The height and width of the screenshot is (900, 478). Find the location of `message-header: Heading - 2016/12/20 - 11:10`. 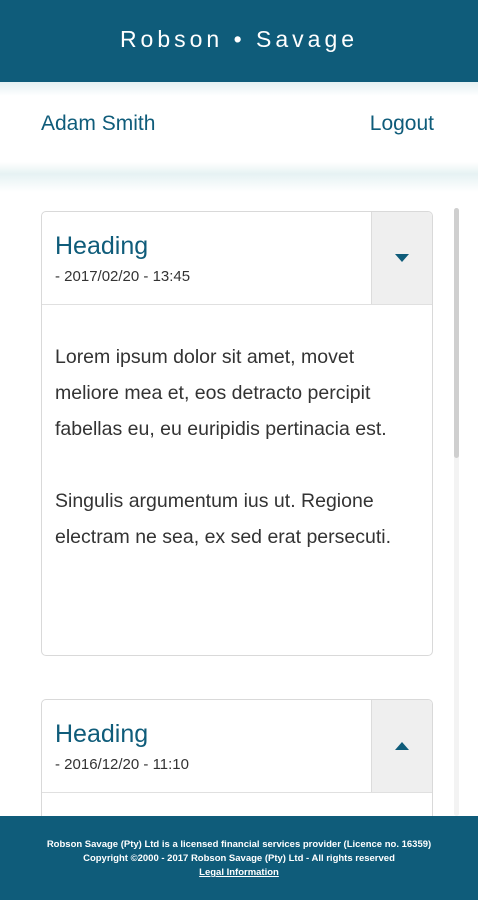

message-header: Heading - 2016/12/20 - 11:10 is located at coordinates (237, 746).